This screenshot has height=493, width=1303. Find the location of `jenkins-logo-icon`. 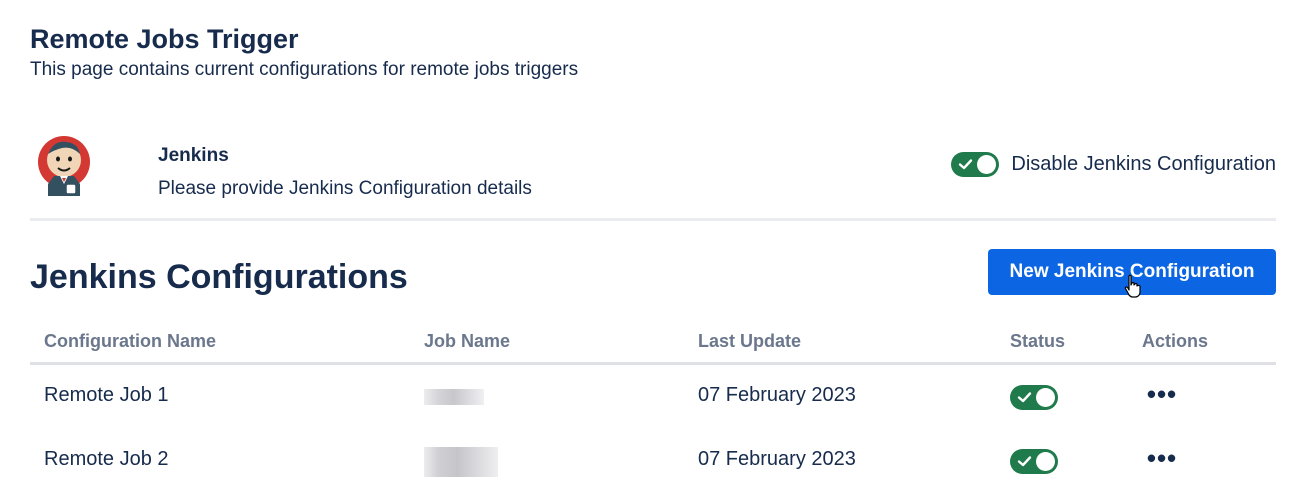

jenkins-logo-icon is located at coordinates (64, 166).